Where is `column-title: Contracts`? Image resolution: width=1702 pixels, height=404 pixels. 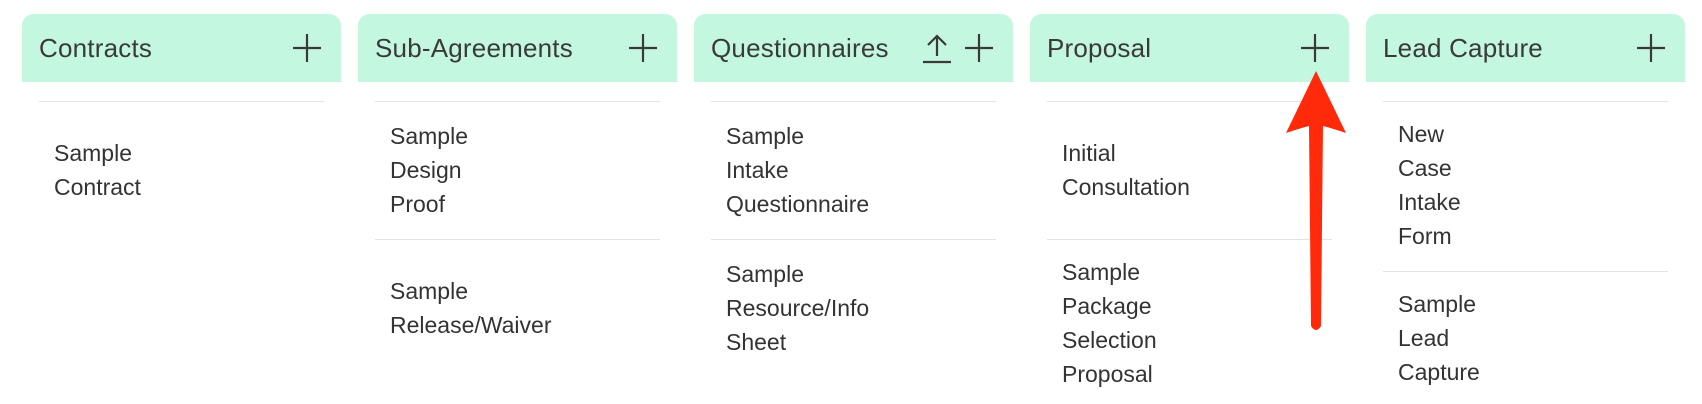 column-title: Contracts is located at coordinates (96, 48).